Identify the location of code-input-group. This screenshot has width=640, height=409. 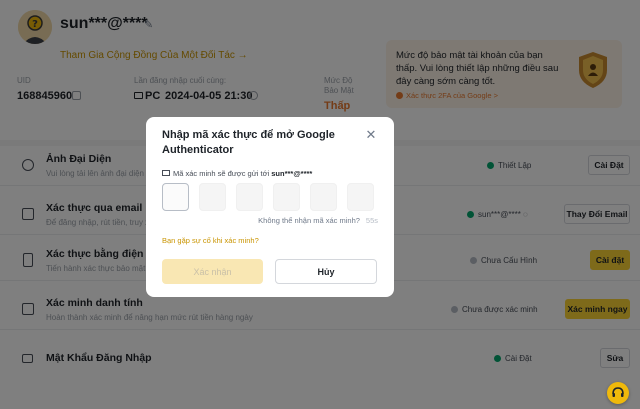
(270, 197).